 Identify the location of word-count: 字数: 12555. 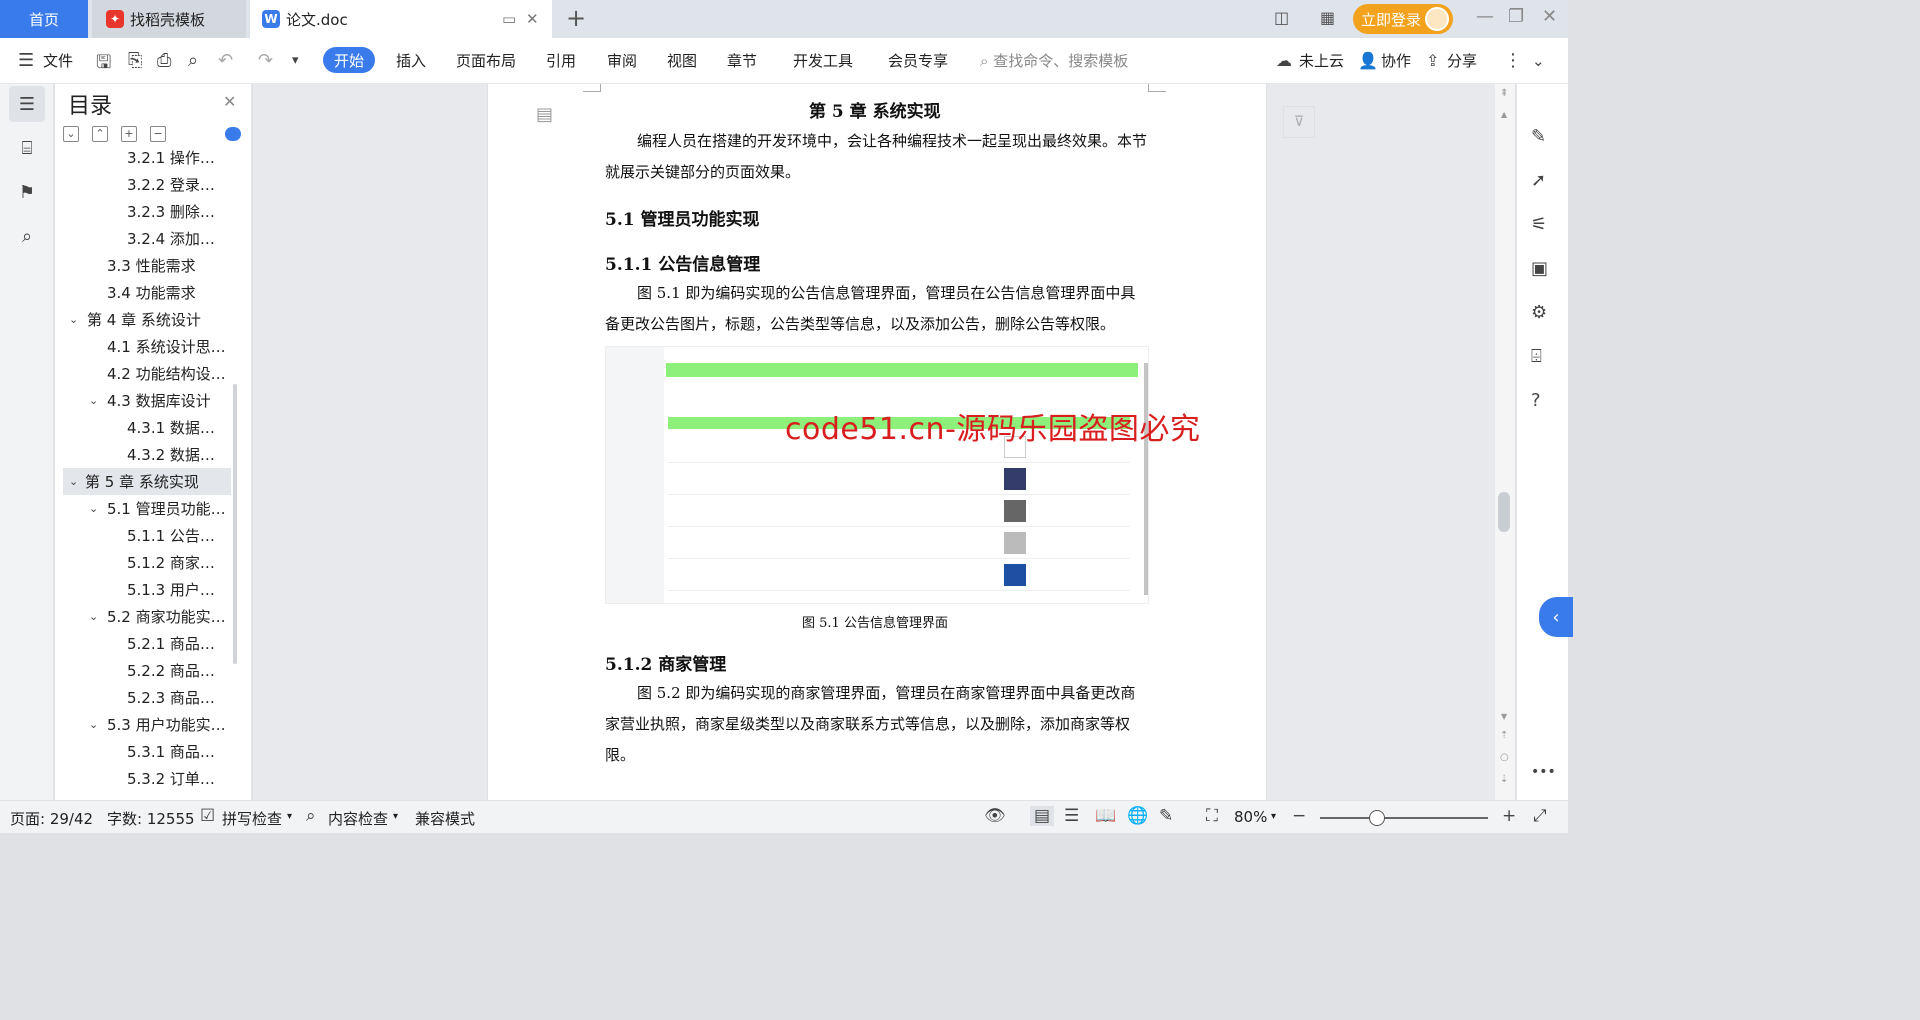
(151, 818).